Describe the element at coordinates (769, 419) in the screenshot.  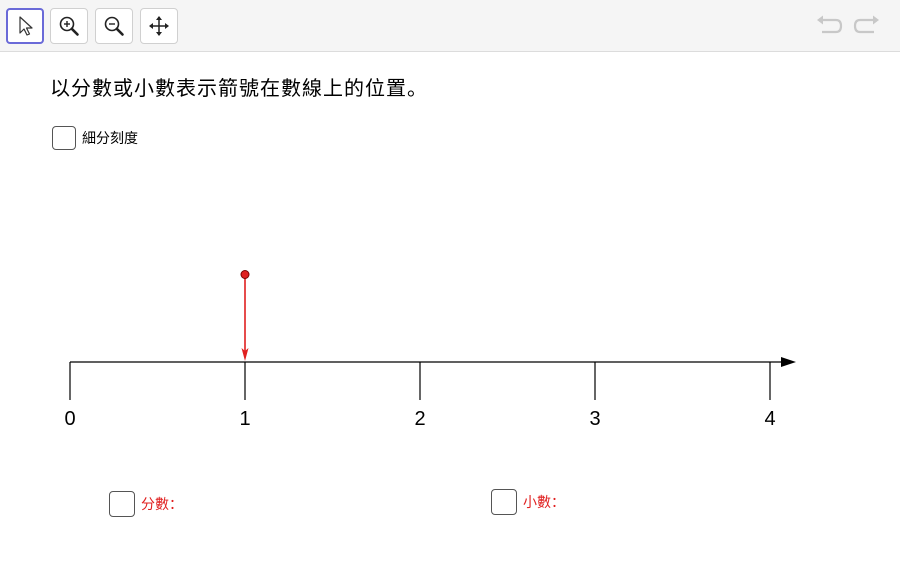
I see `tick-label: 4` at that location.